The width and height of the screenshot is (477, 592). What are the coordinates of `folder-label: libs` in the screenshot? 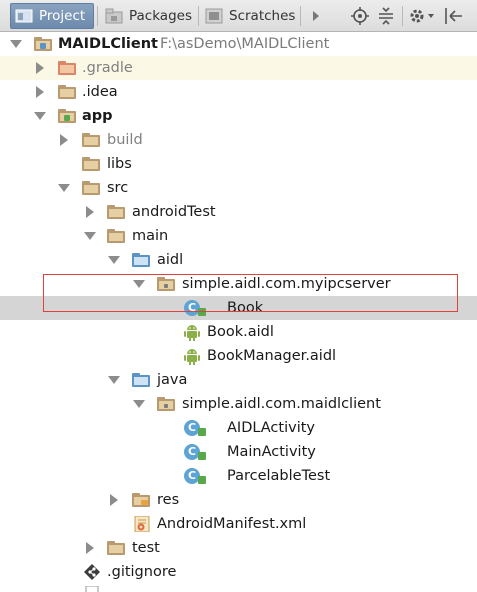 It's located at (119, 164).